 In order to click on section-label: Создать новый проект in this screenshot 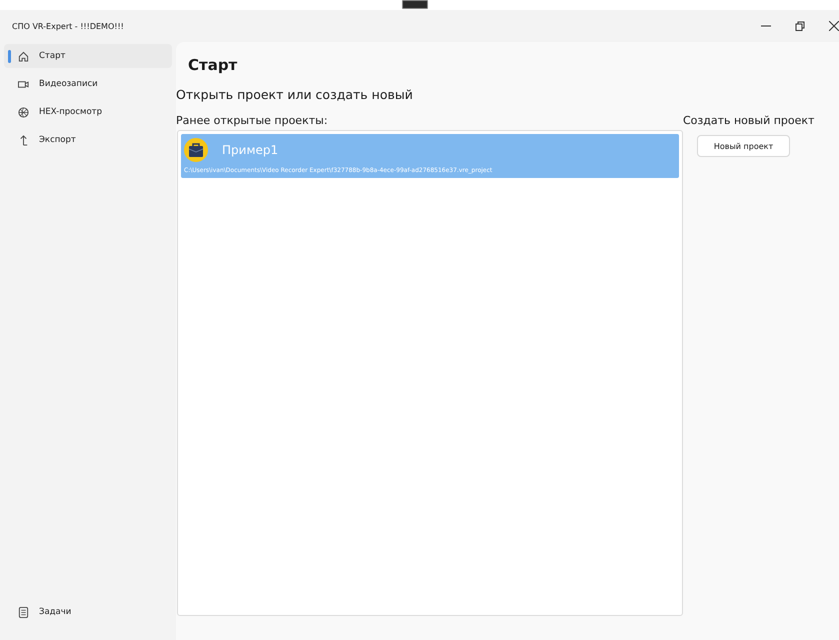, I will do `click(748, 120)`.